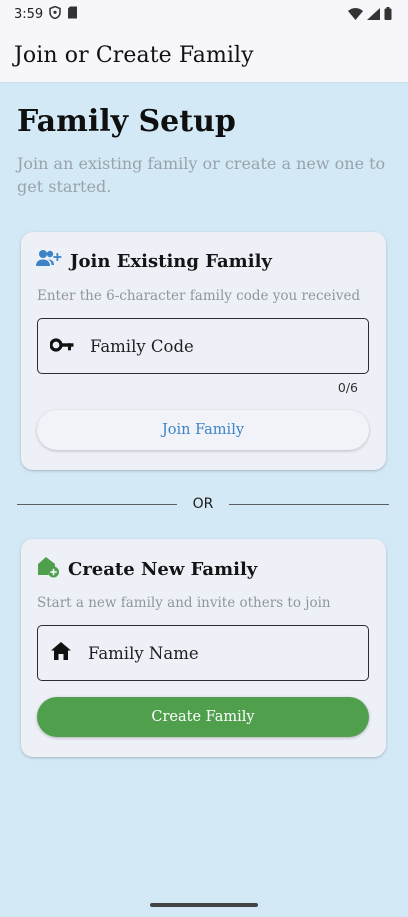 The width and height of the screenshot is (408, 917). I want to click on add-home-icon, so click(48, 569).